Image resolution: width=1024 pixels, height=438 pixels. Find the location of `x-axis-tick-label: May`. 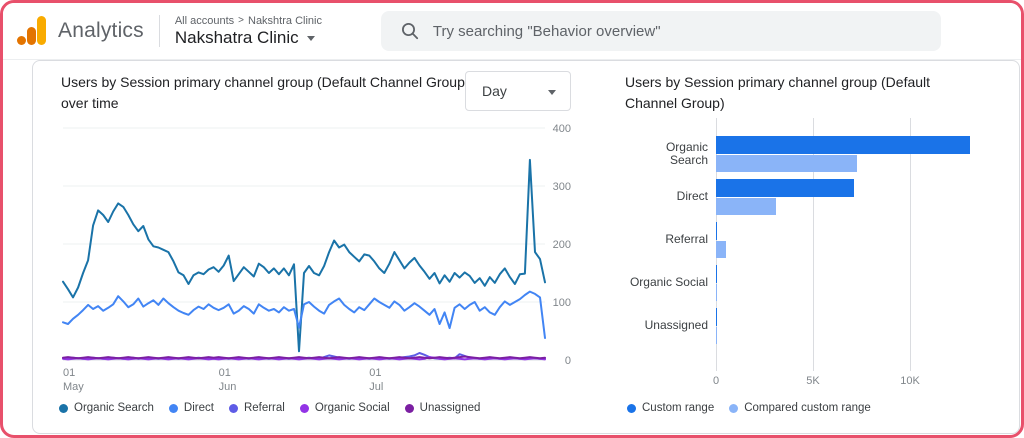

x-axis-tick-label: May is located at coordinates (73, 387).